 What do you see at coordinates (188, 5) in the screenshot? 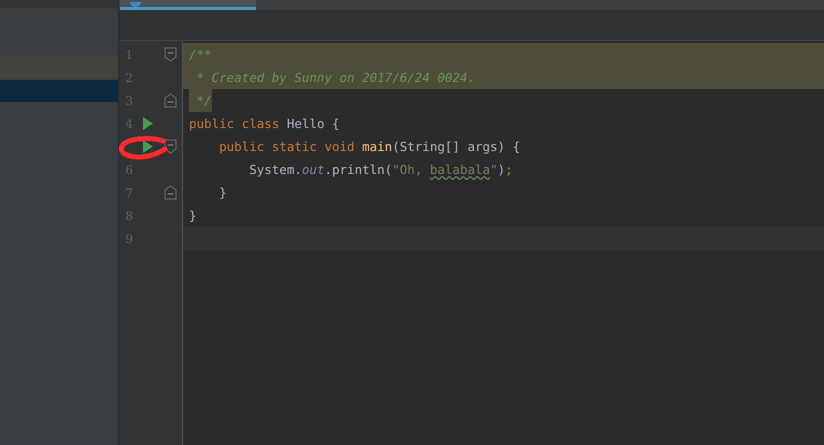
I see `editor-tab` at bounding box center [188, 5].